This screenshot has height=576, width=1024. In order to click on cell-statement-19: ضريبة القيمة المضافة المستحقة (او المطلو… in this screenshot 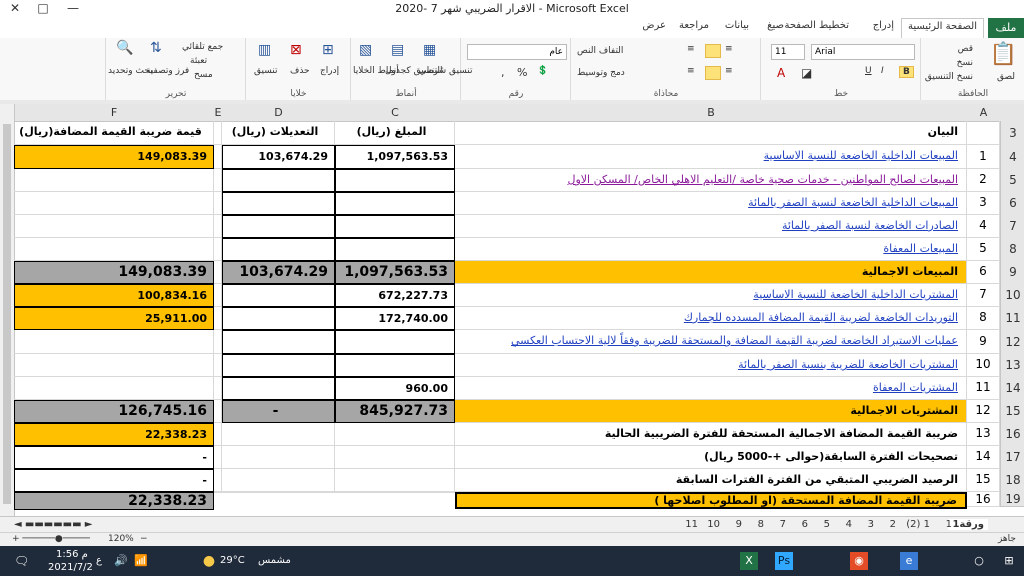, I will do `click(711, 500)`.